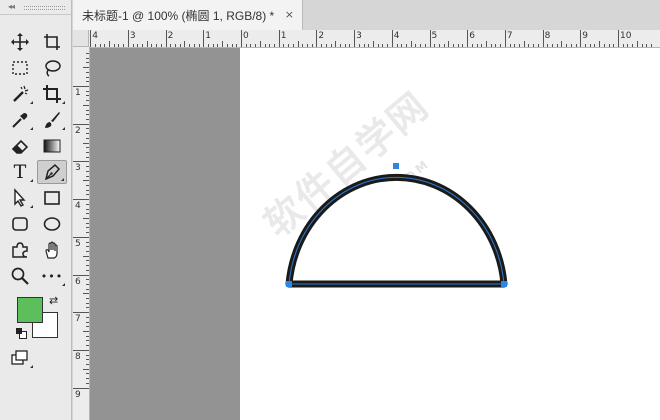 This screenshot has height=420, width=660. I want to click on move-tool, so click(20, 42).